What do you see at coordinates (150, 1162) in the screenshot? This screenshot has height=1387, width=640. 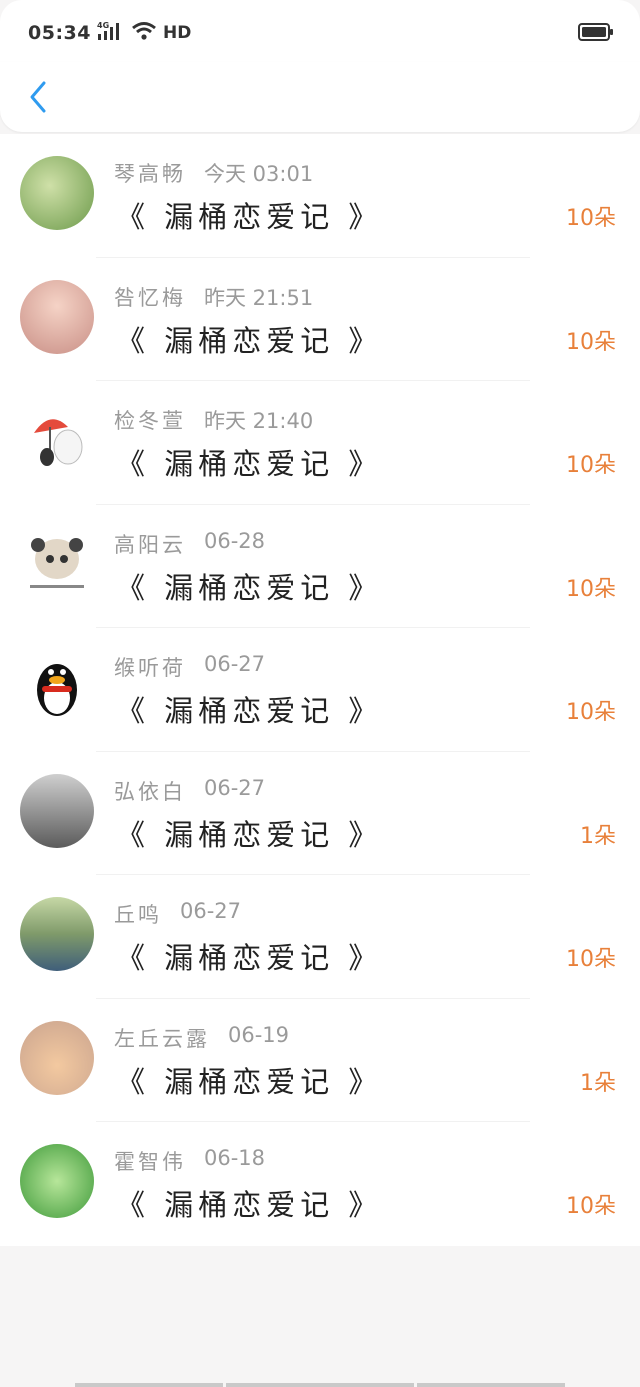 I see `sender-name: 霍智伟` at bounding box center [150, 1162].